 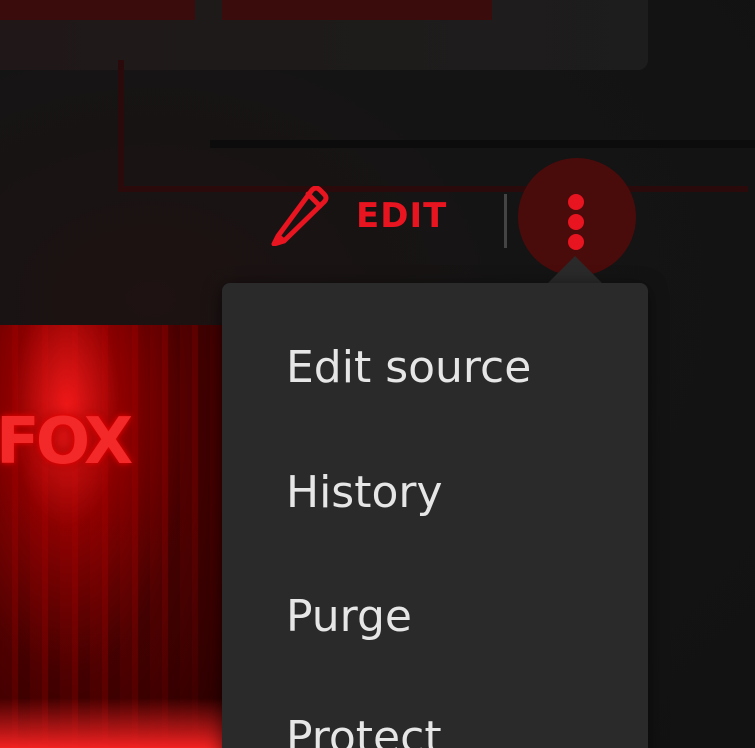 What do you see at coordinates (324, 35) in the screenshot?
I see `top-banner` at bounding box center [324, 35].